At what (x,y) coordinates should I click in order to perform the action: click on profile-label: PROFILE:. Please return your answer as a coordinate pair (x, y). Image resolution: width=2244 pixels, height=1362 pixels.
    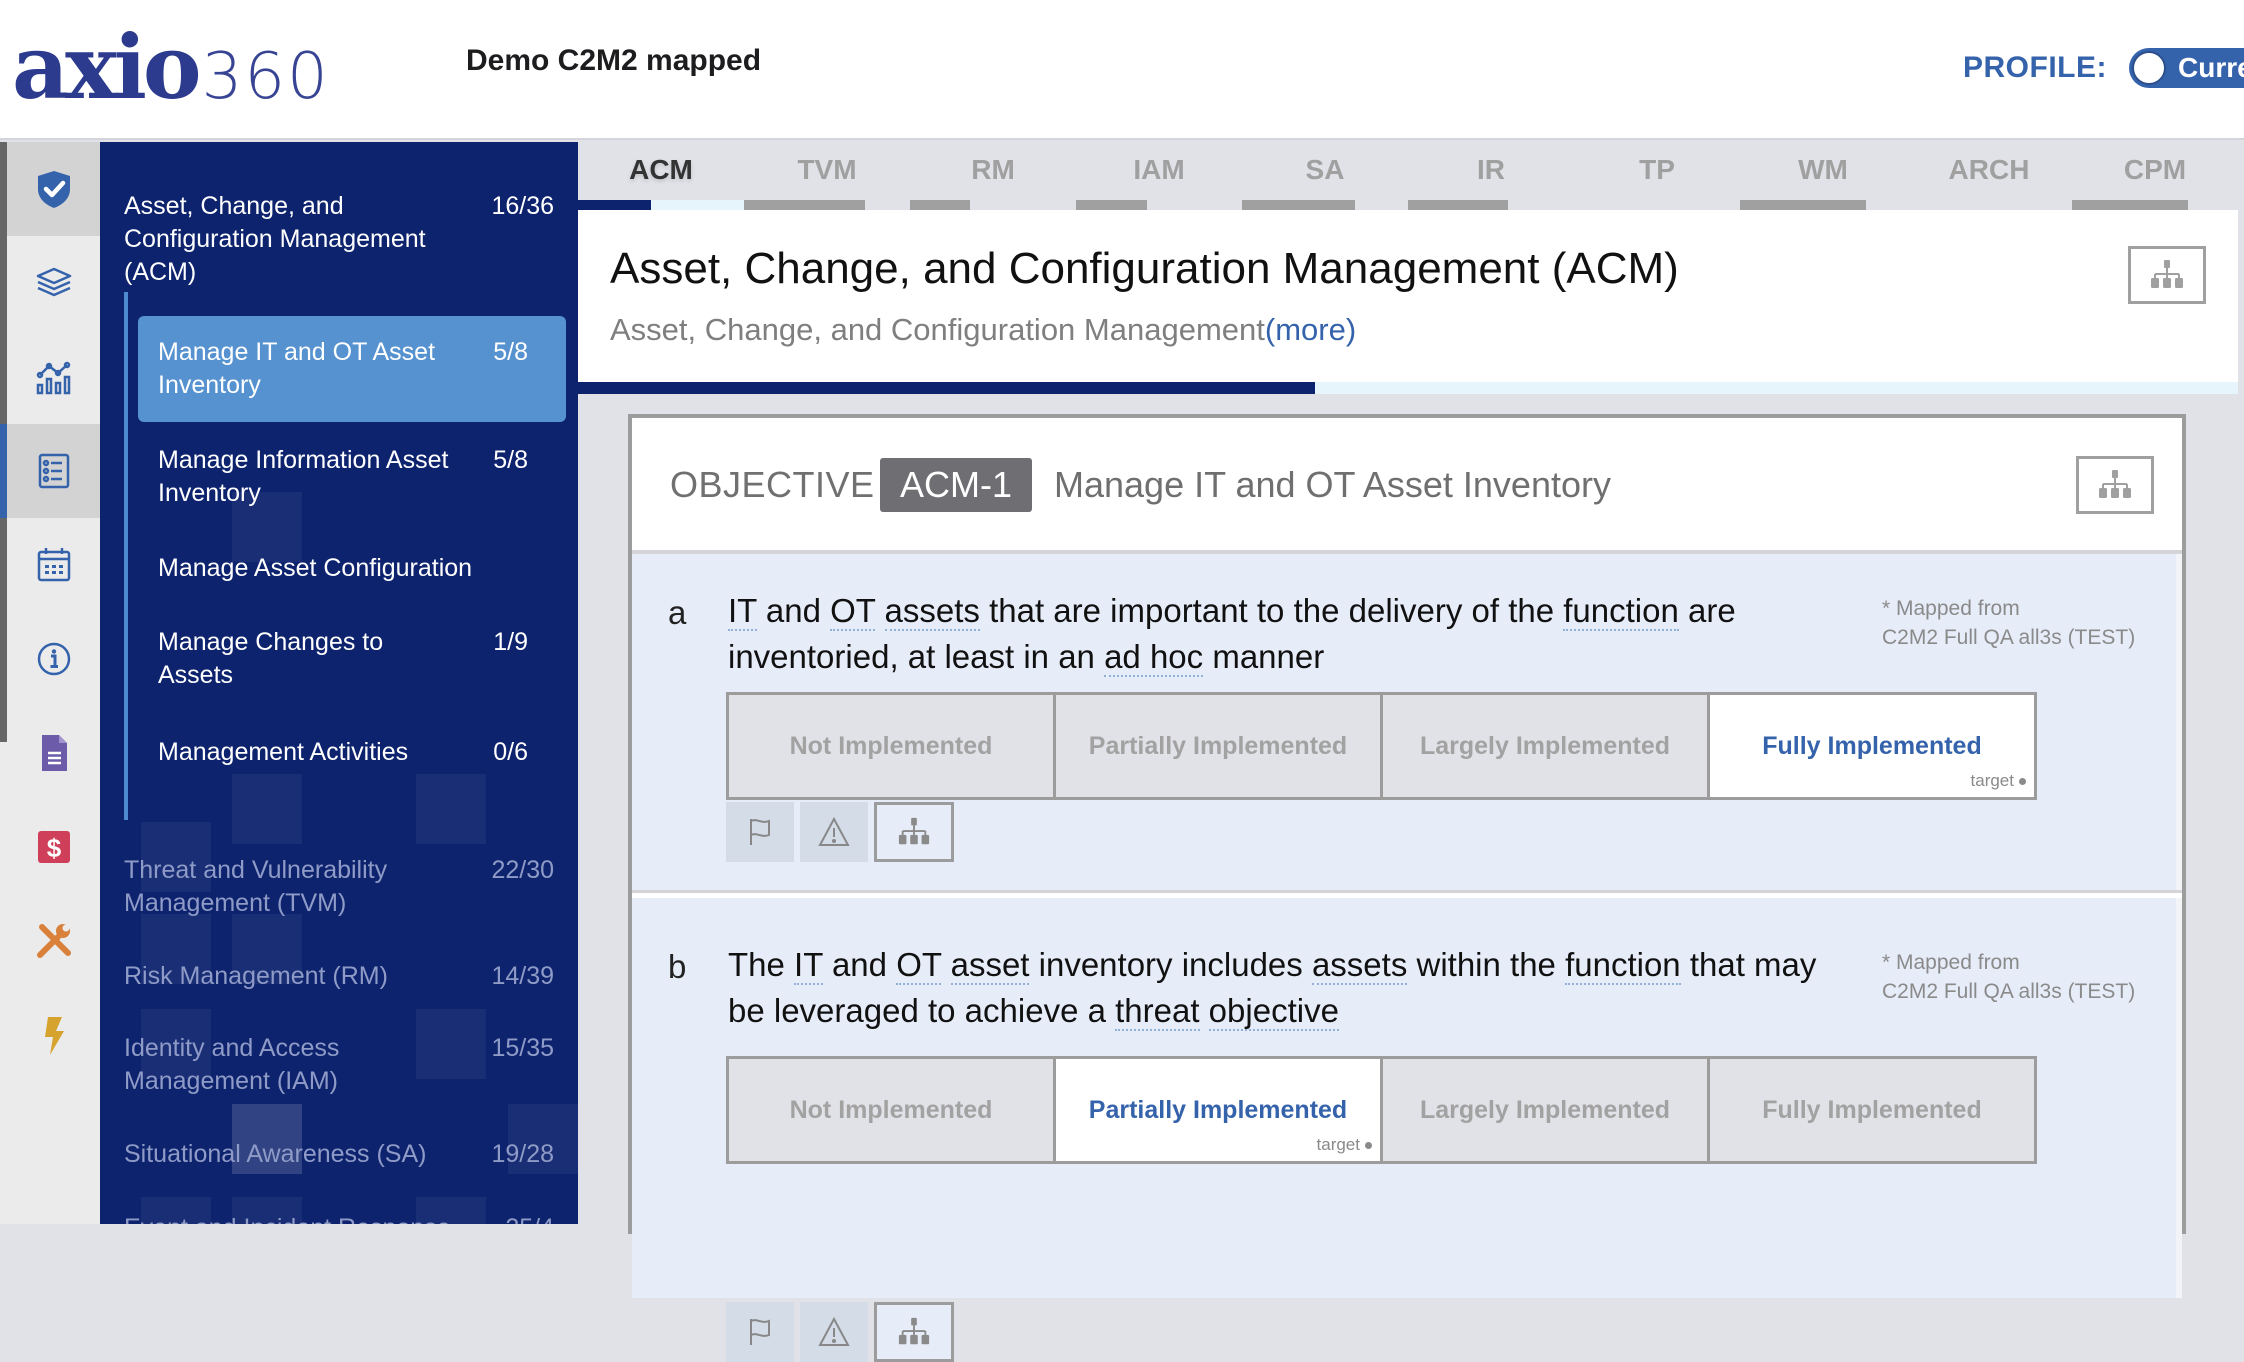
    Looking at the image, I should click on (2035, 67).